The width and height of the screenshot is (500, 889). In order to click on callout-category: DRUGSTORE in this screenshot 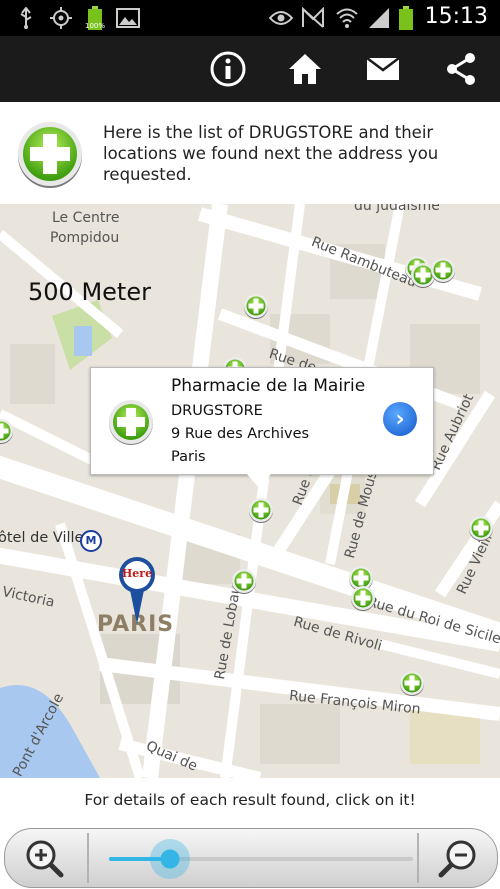, I will do `click(217, 411)`.